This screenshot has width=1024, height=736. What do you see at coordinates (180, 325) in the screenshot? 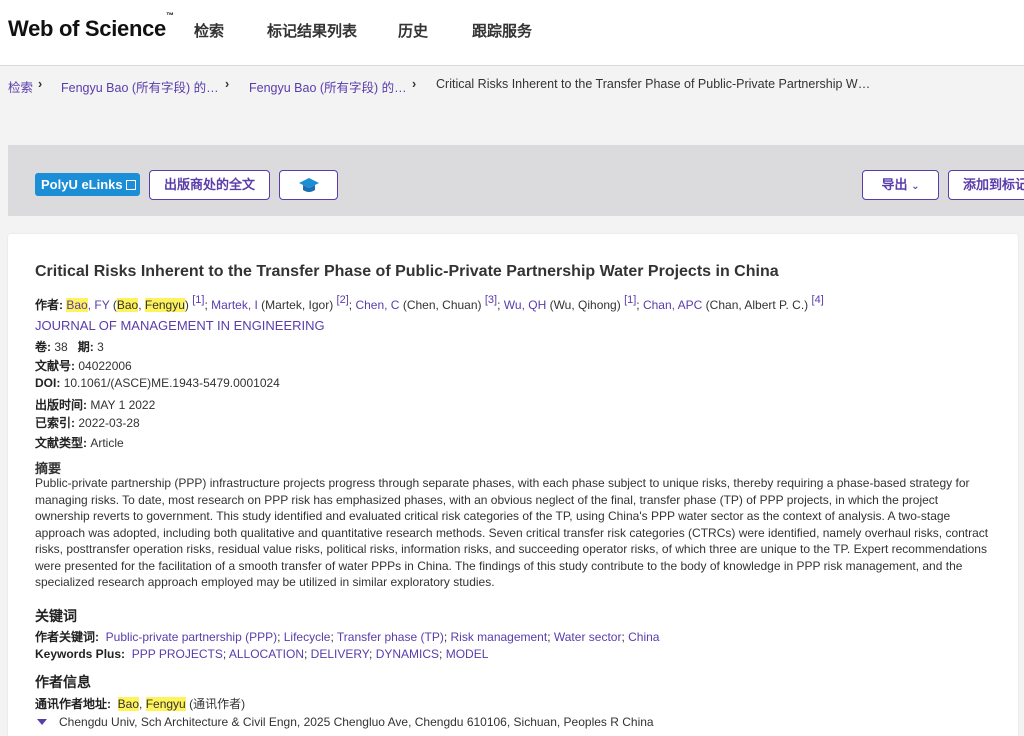
I see `journal-link: JOURNAL OF MANAGEMENT IN ENGINEERING` at bounding box center [180, 325].